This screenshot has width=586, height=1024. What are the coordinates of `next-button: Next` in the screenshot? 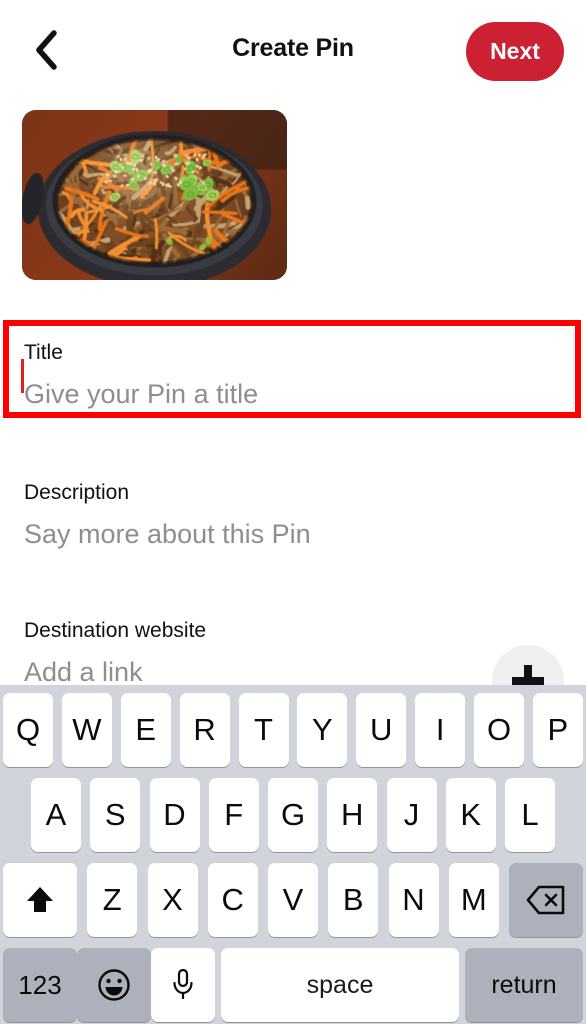 It's located at (515, 51).